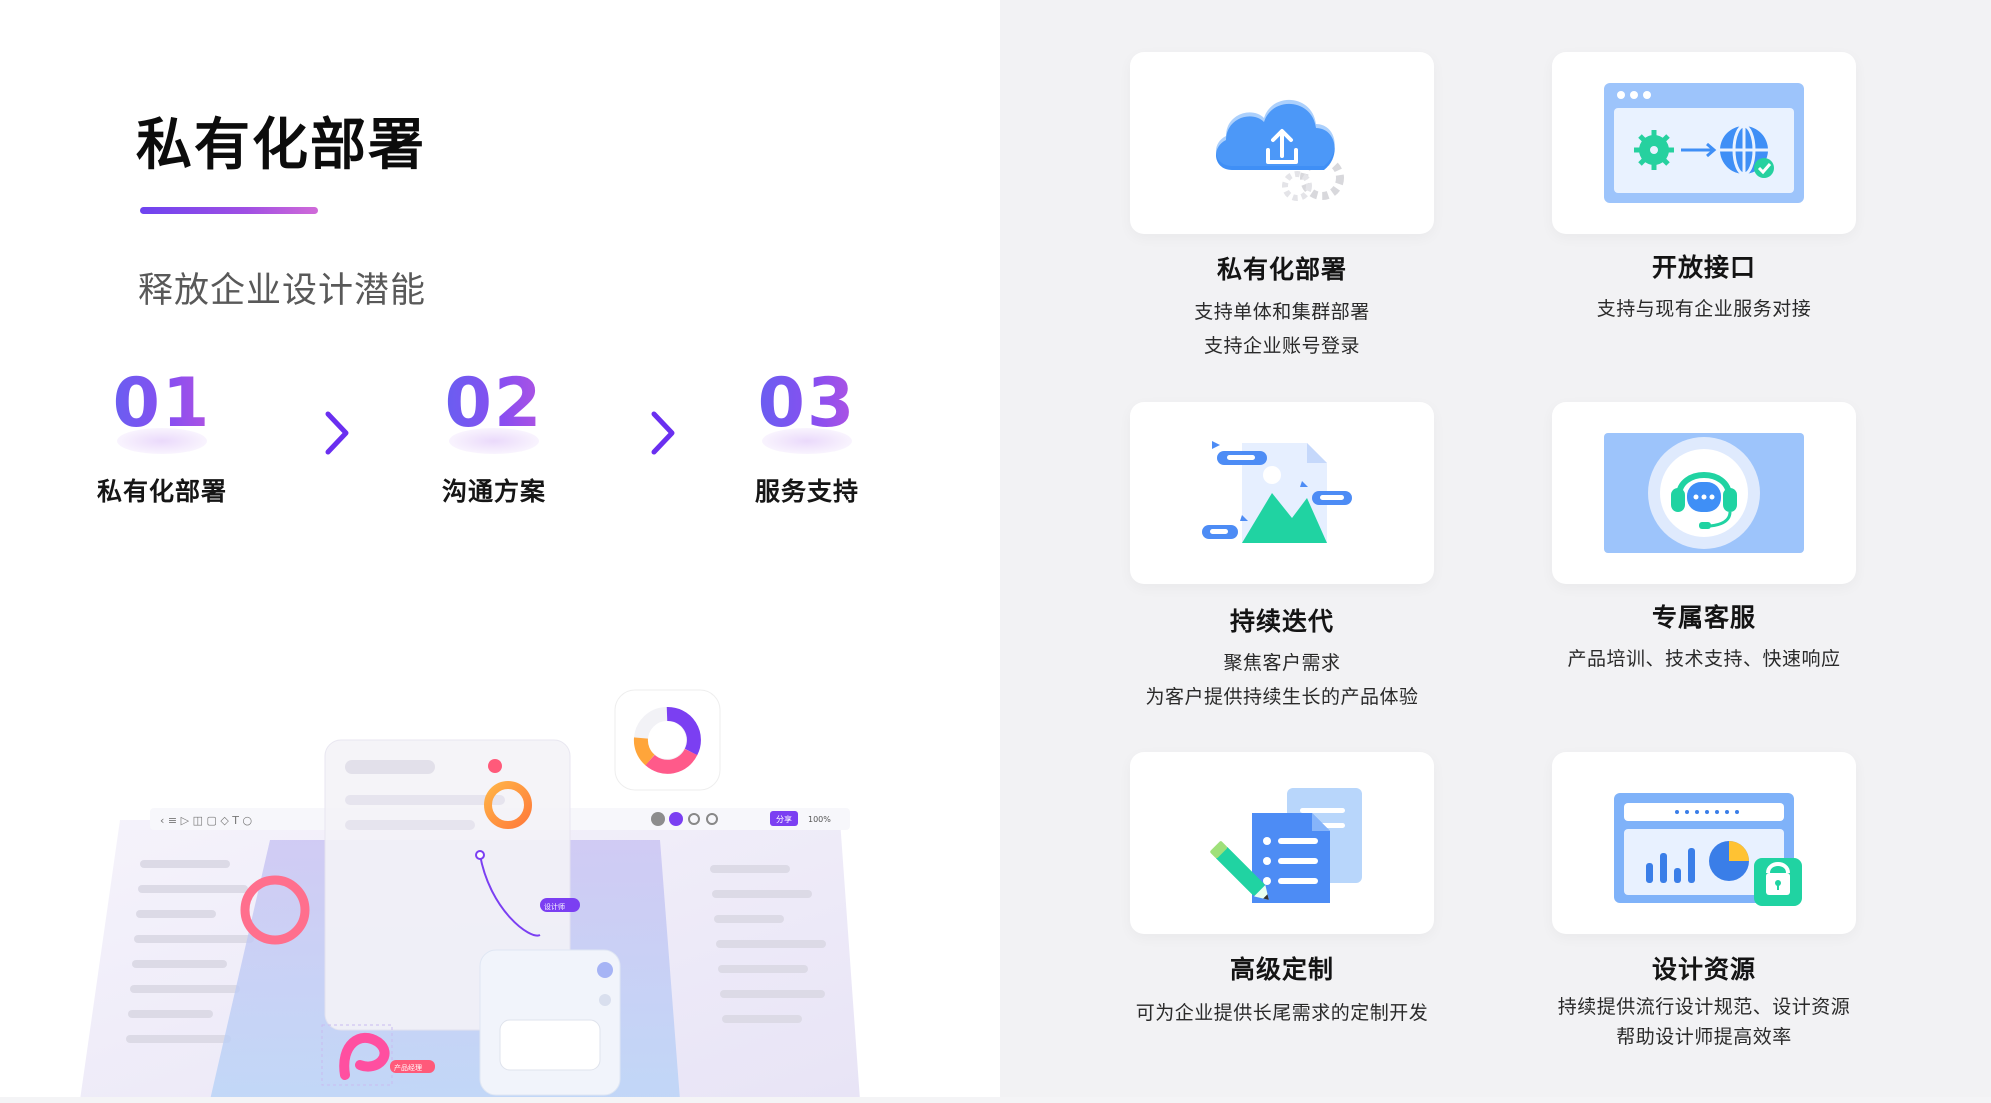 The image size is (1991, 1103). Describe the element at coordinates (995, 1100) in the screenshot. I see `bottom-divider` at that location.